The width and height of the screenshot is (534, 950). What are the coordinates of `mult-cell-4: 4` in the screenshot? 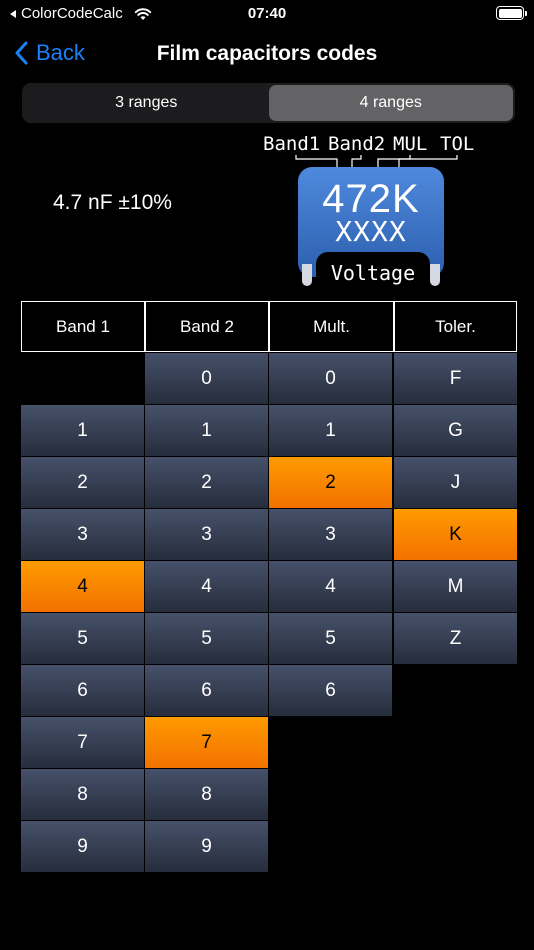 It's located at (330, 586).